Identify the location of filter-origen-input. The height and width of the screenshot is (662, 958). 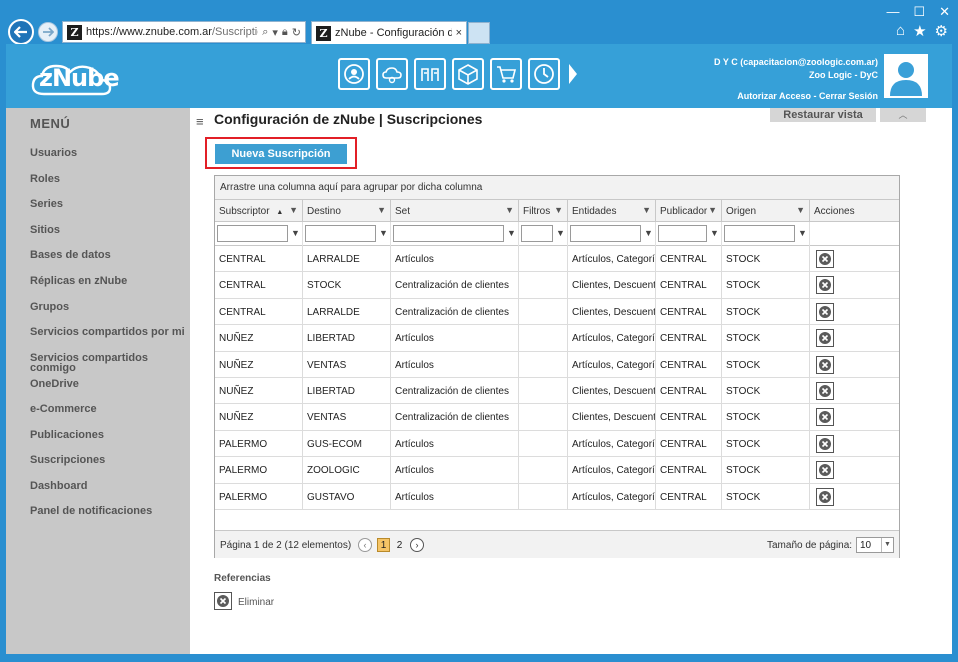
(759, 233).